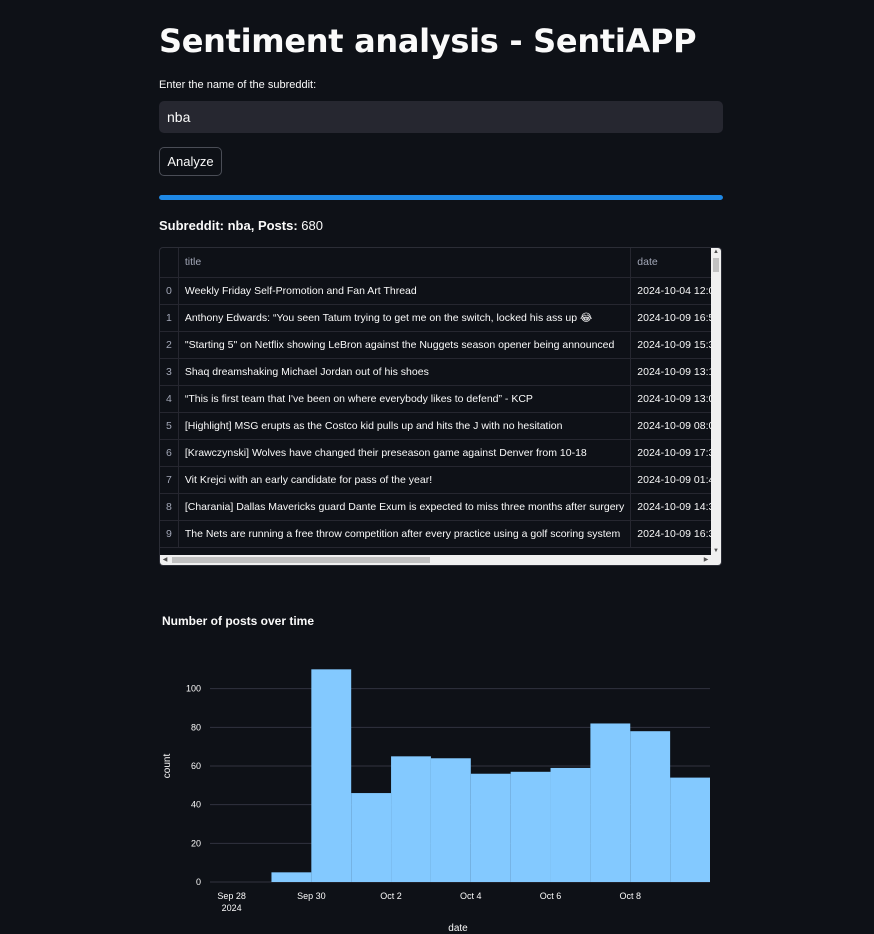 The image size is (874, 934). I want to click on chart-title: Number of posts over time, so click(238, 621).